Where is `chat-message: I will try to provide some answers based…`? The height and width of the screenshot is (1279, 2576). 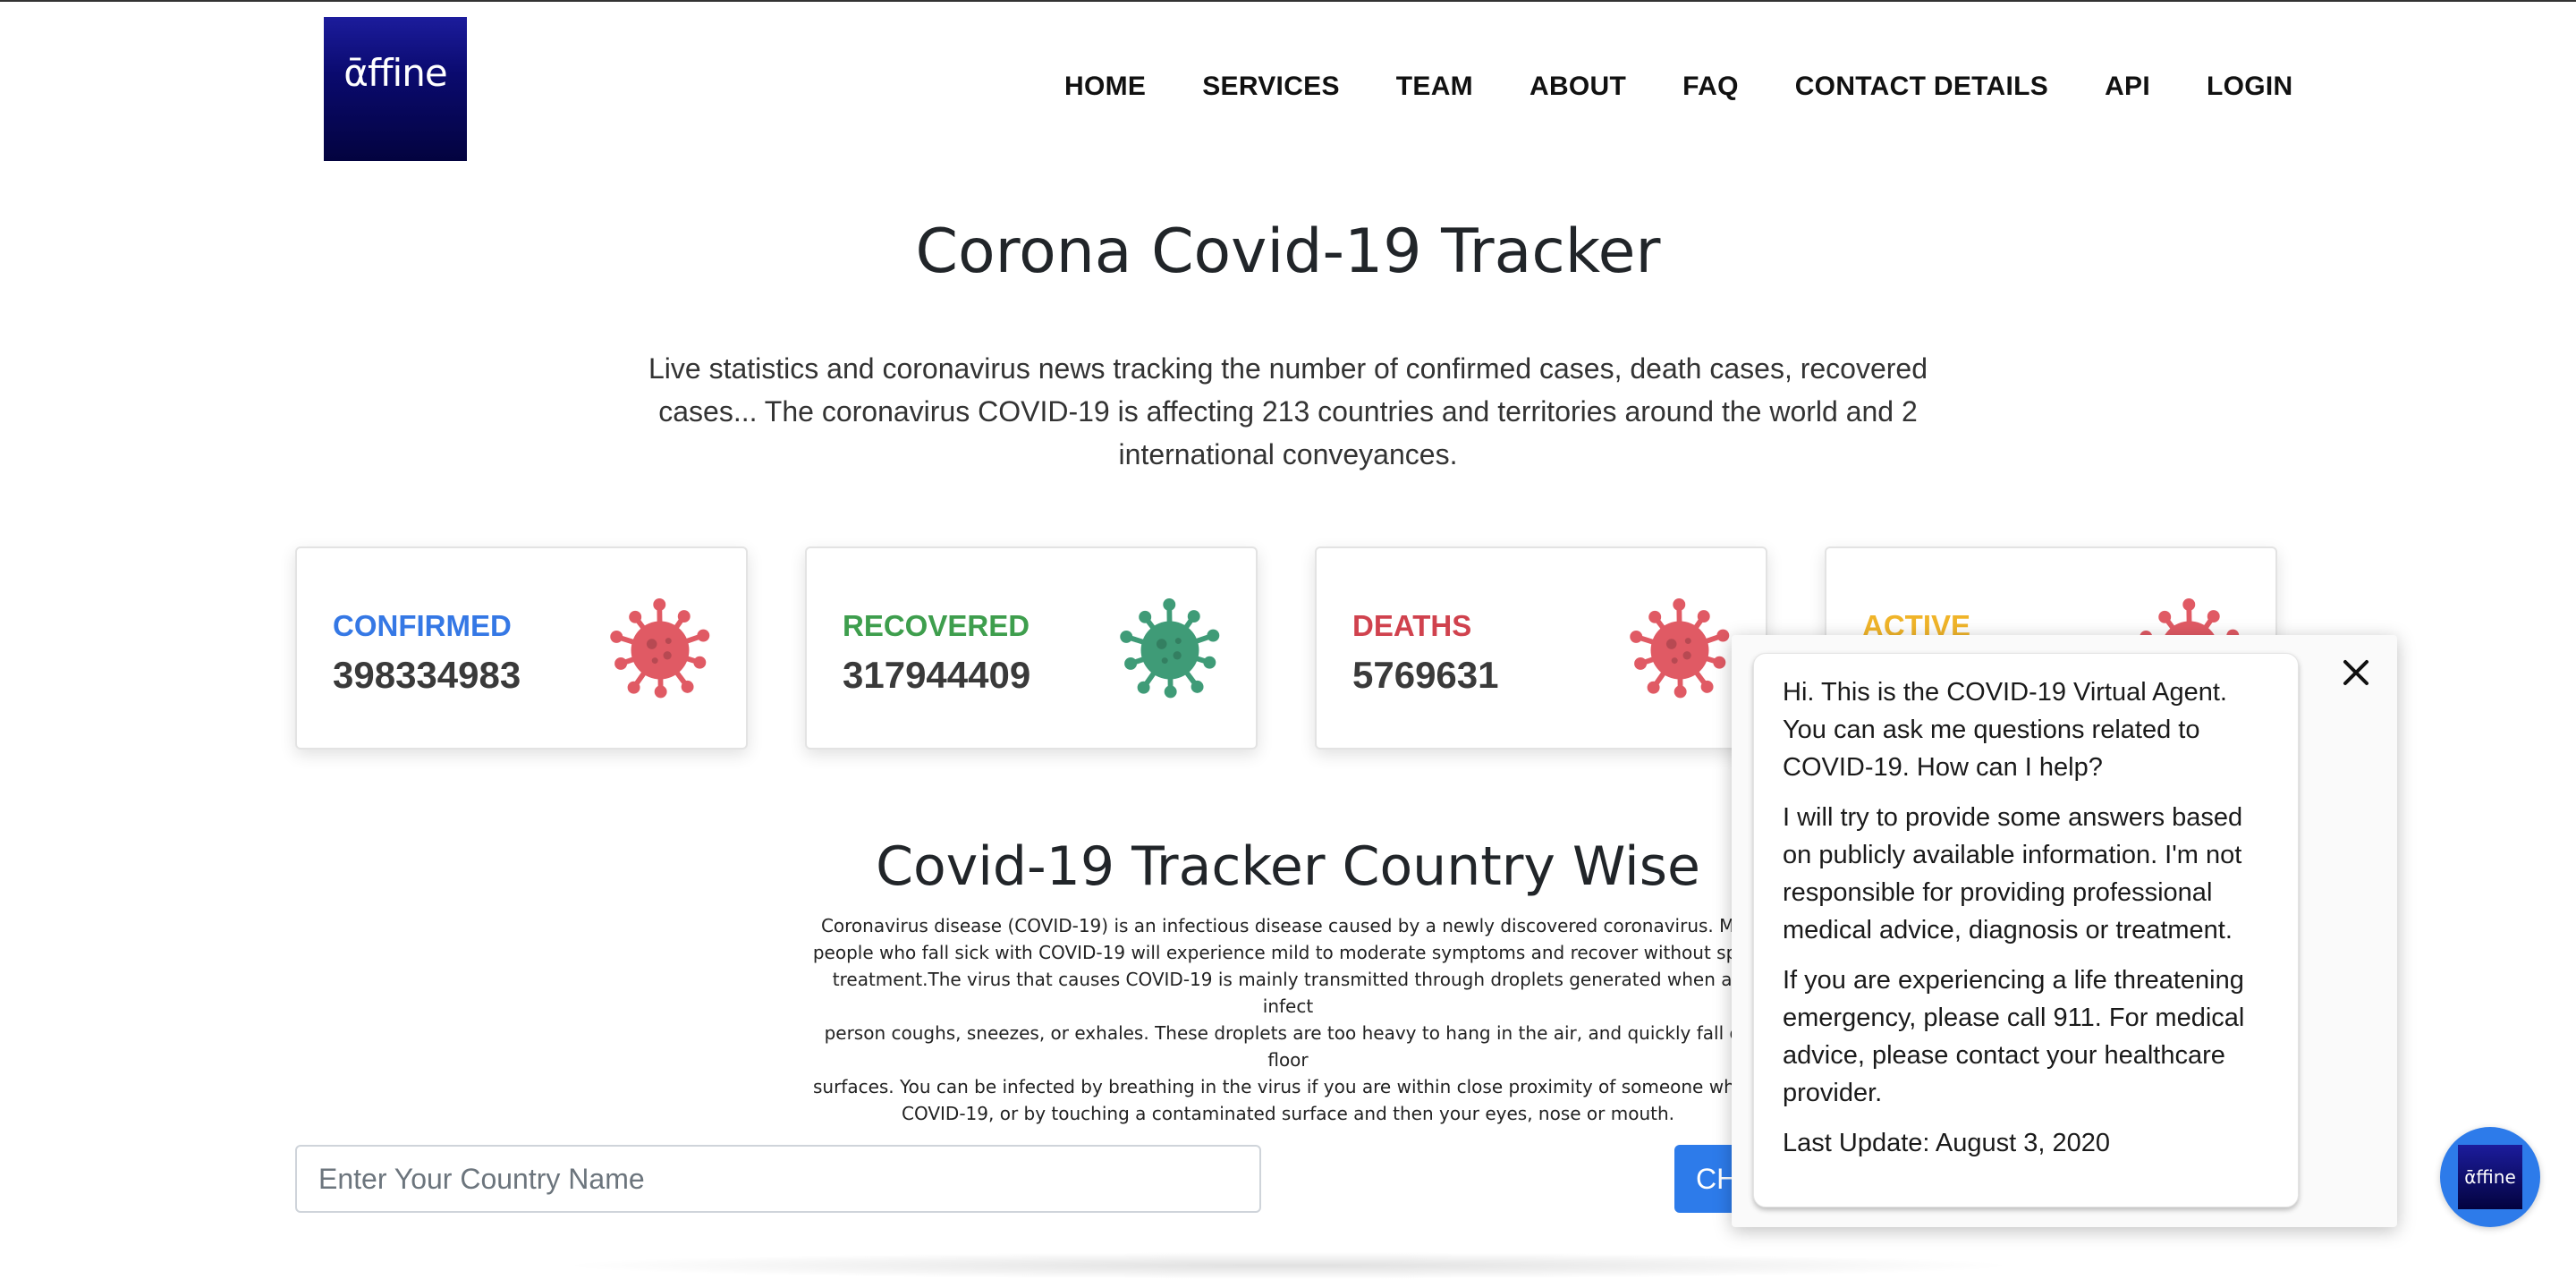 chat-message: I will try to provide some answers based… is located at coordinates (2027, 874).